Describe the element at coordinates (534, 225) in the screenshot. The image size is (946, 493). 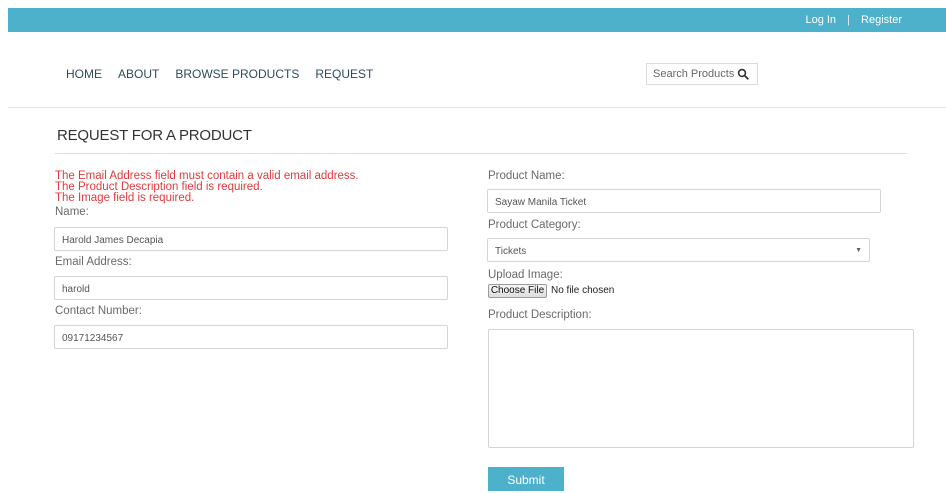
I see `category-label: Product Category:` at that location.